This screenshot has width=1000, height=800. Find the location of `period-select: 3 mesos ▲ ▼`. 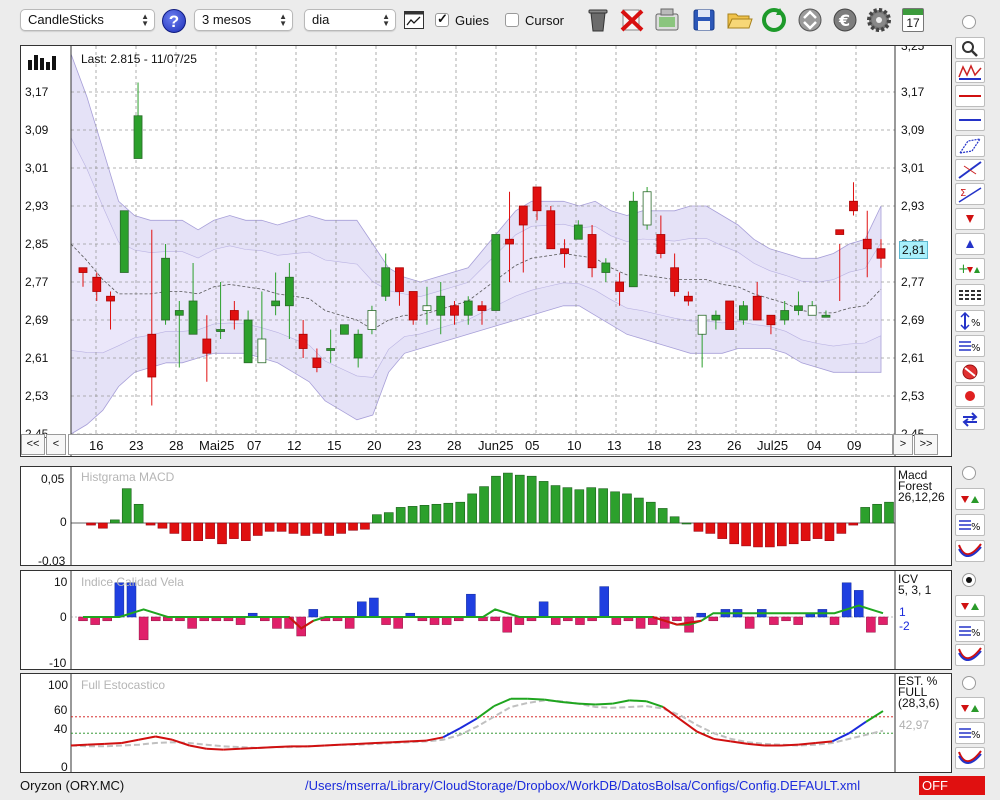

period-select: 3 mesos ▲ ▼ is located at coordinates (243, 20).